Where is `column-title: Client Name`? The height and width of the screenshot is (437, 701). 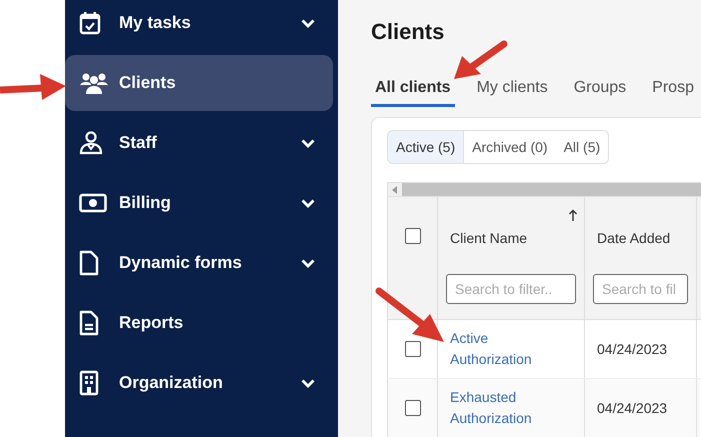 column-title: Client Name is located at coordinates (489, 237).